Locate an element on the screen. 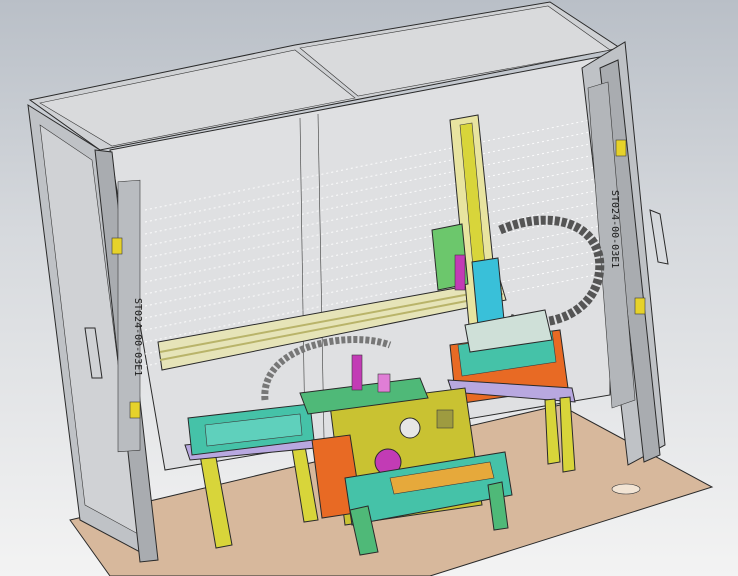 The height and width of the screenshot is (576, 738). z-axis-magenta-bracket is located at coordinates (460, 272).